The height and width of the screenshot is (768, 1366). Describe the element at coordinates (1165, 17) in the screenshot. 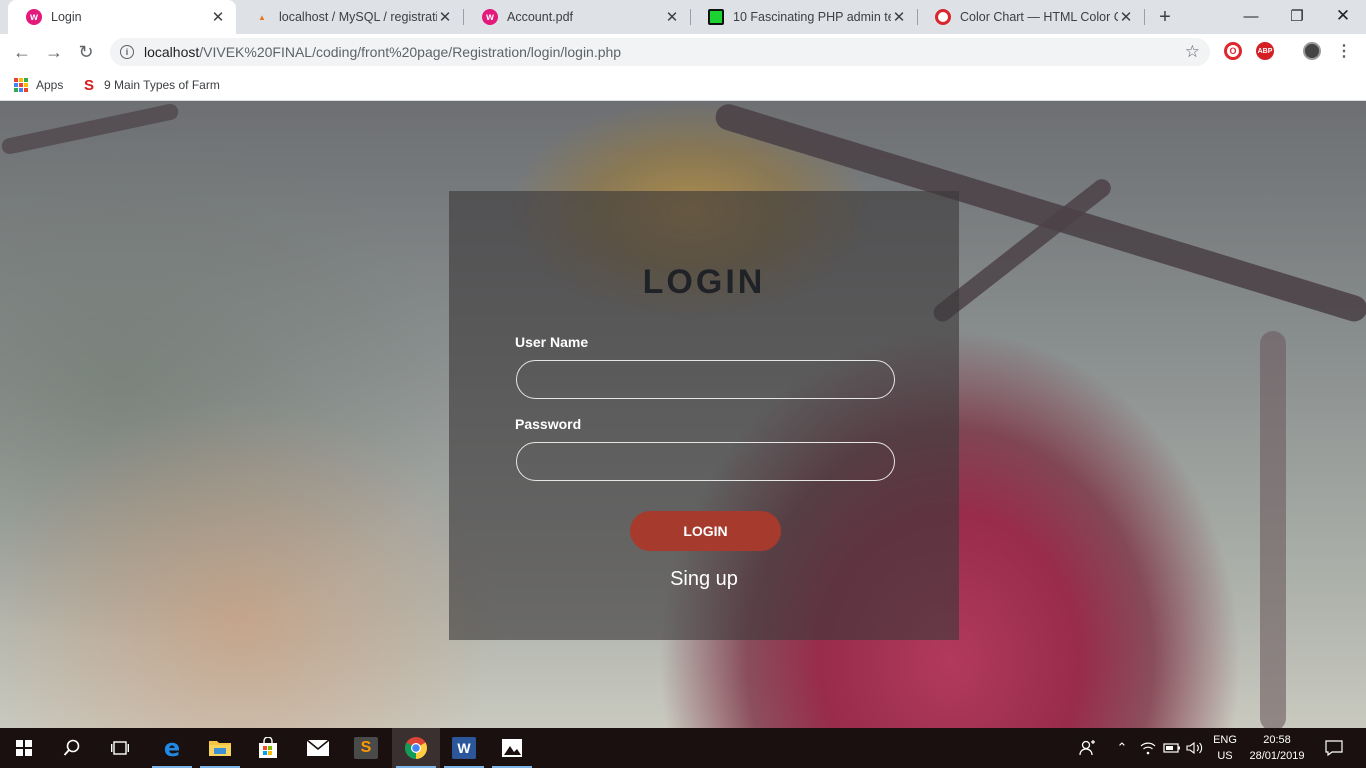

I see `new-tab-button: +` at that location.